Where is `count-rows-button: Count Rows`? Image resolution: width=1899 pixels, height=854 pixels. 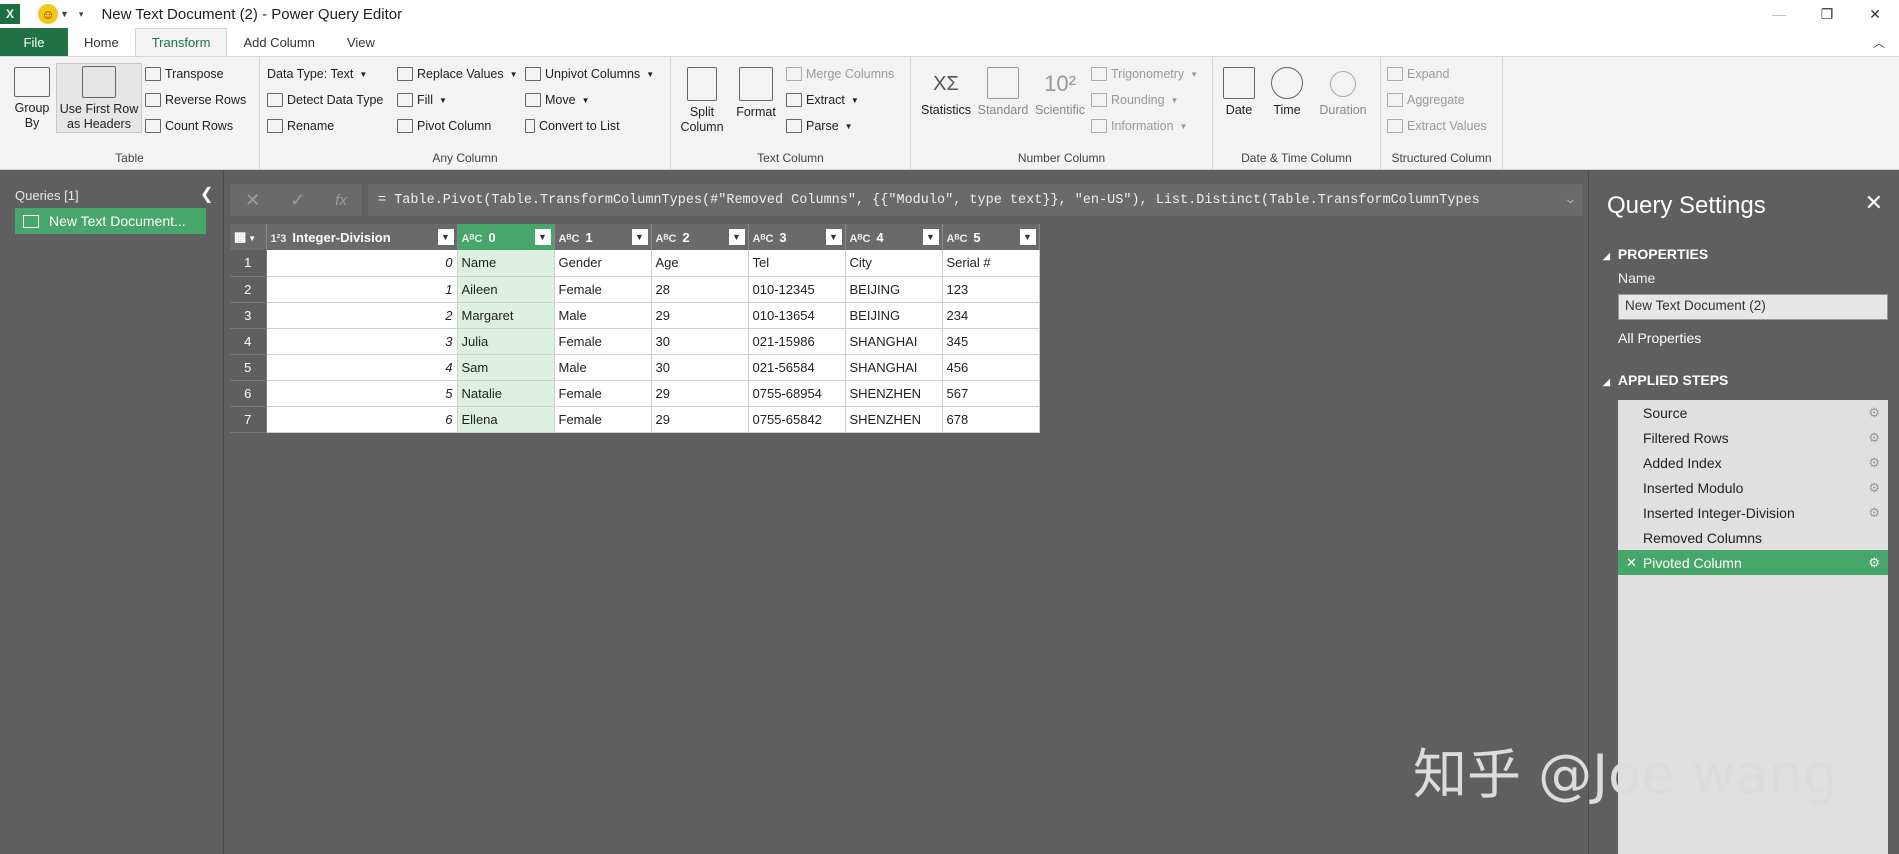
count-rows-button: Count Rows is located at coordinates (189, 126).